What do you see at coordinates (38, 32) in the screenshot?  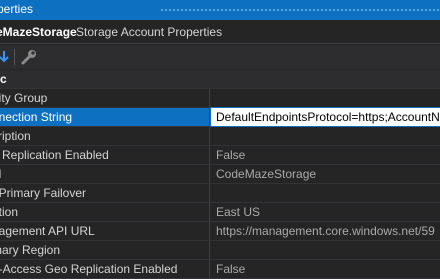 I see `object-name: eMazeStorage` at bounding box center [38, 32].